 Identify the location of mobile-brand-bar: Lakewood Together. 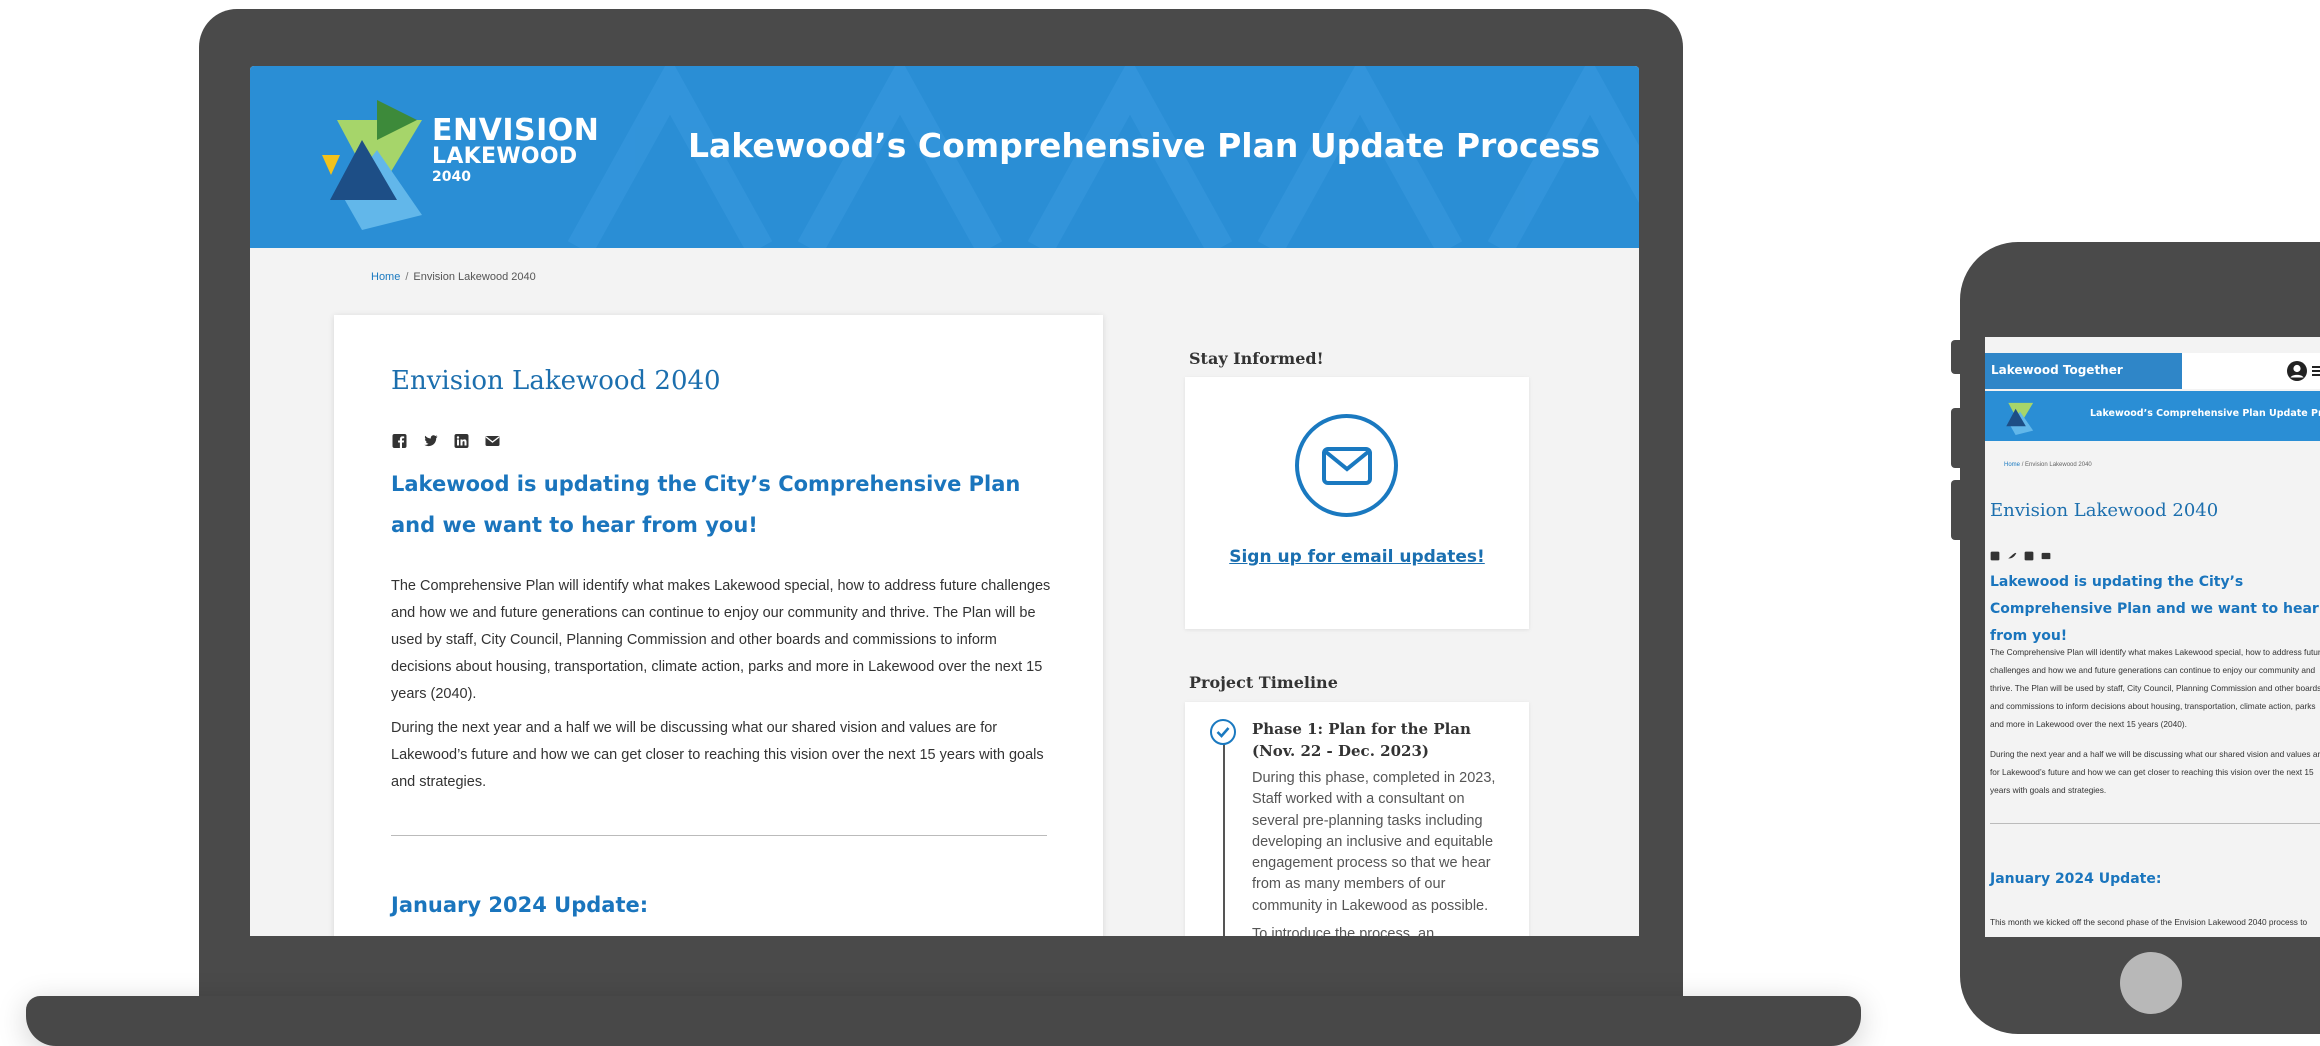
(2083, 371).